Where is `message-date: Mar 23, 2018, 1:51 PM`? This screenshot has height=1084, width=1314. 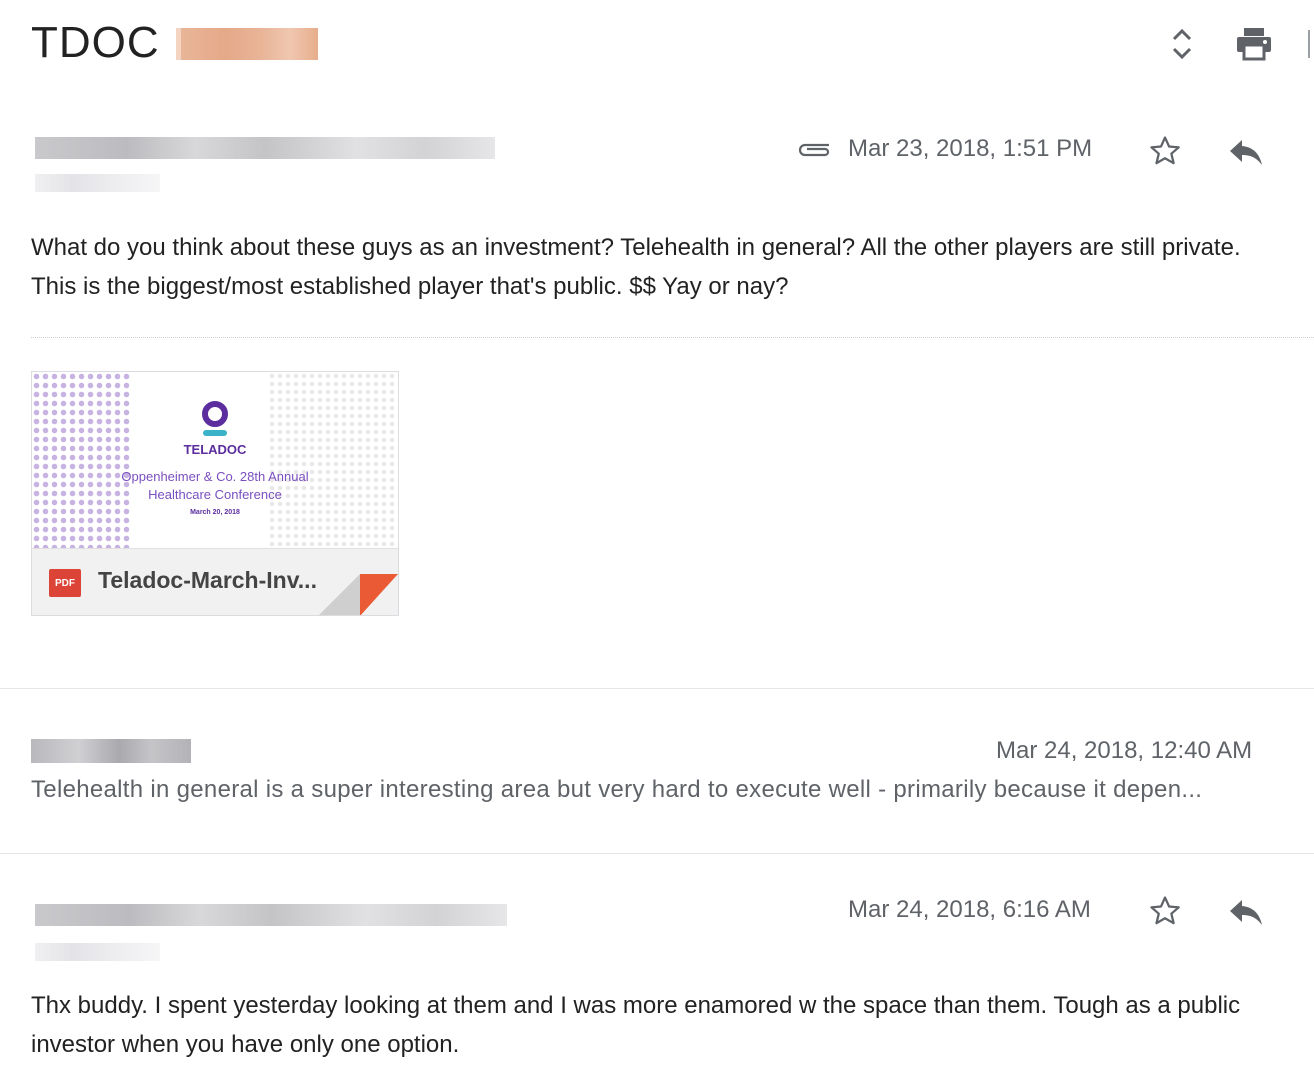
message-date: Mar 23, 2018, 1:51 PM is located at coordinates (970, 148).